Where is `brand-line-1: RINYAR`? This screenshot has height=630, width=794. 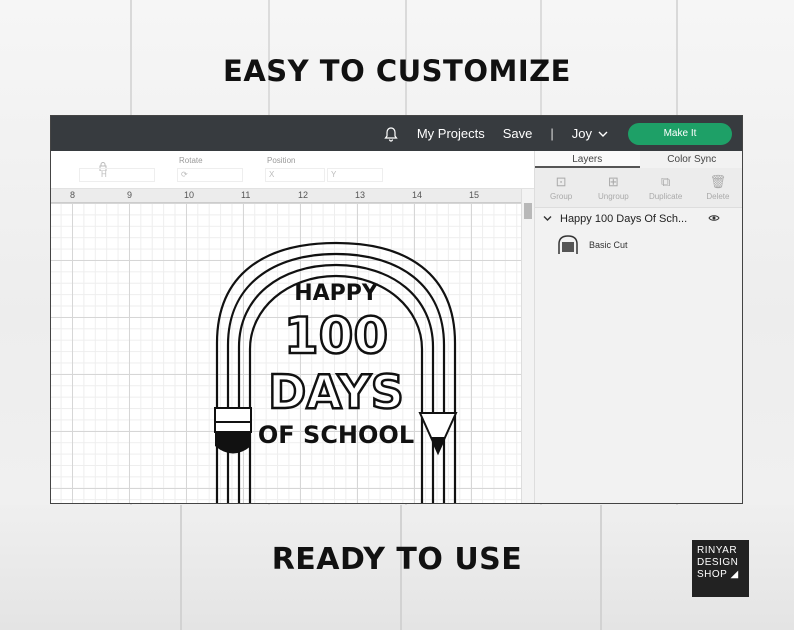
brand-line-1: RINYAR is located at coordinates (717, 550).